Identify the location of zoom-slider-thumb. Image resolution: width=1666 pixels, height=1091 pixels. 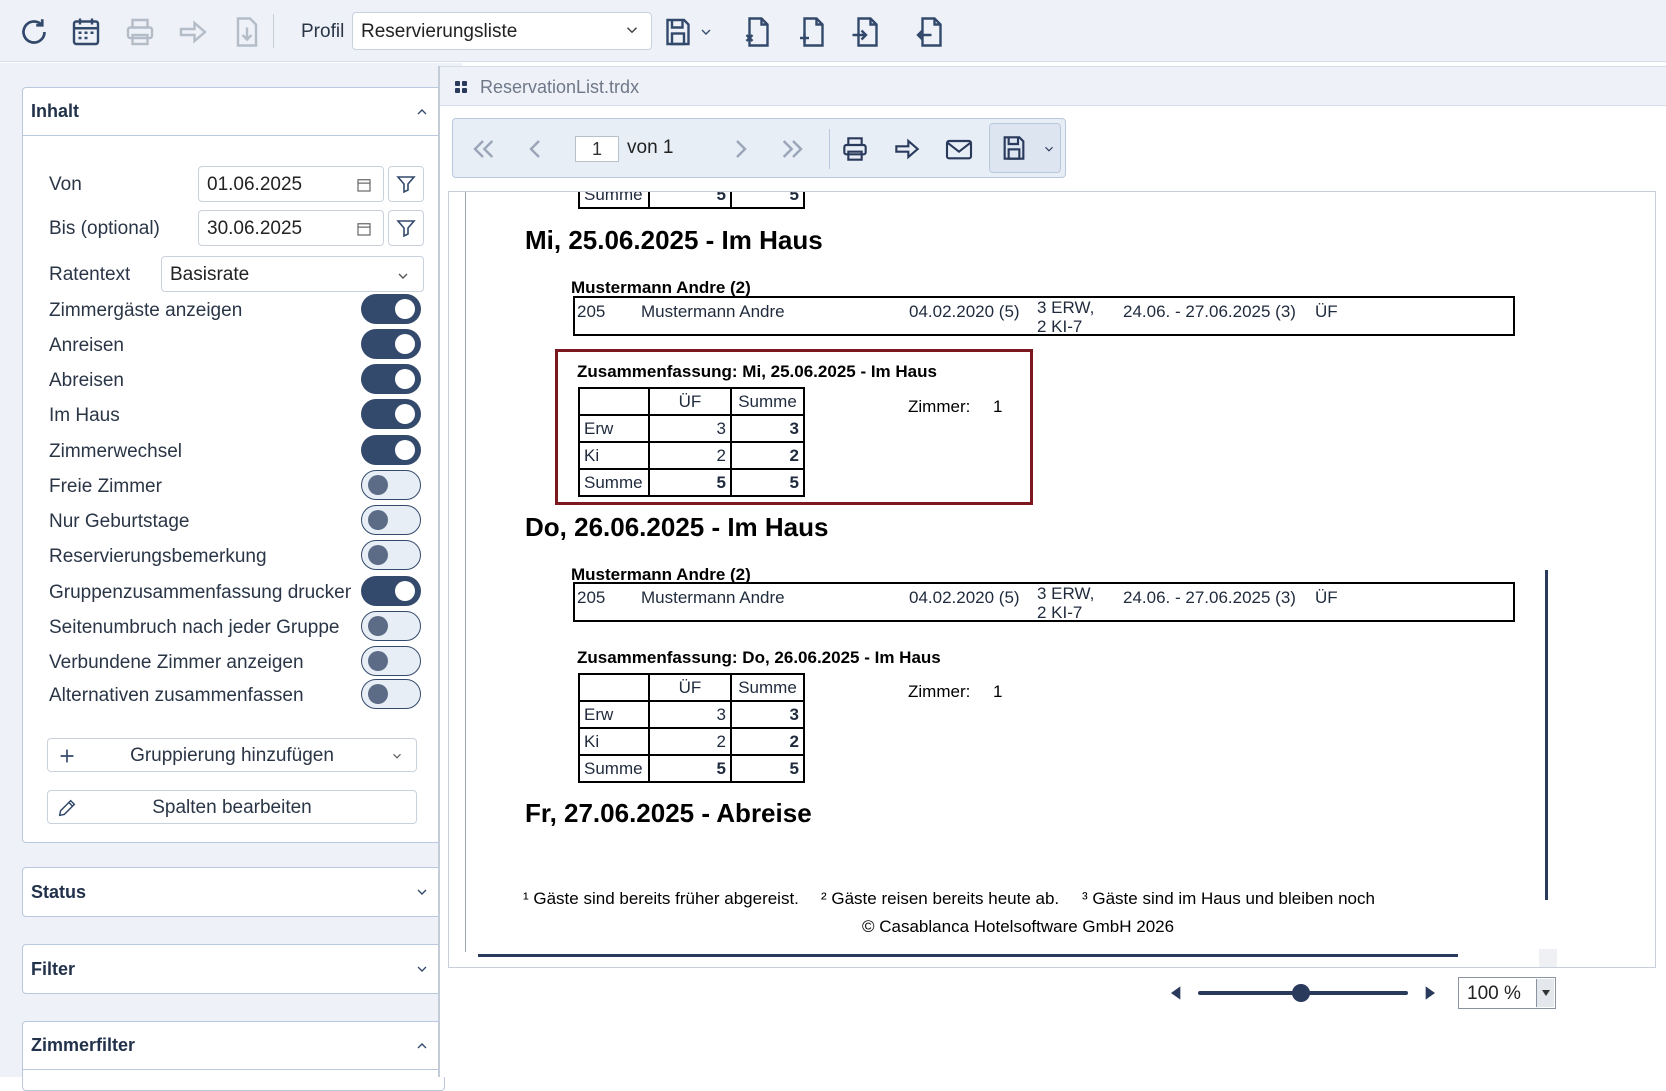
(1301, 993).